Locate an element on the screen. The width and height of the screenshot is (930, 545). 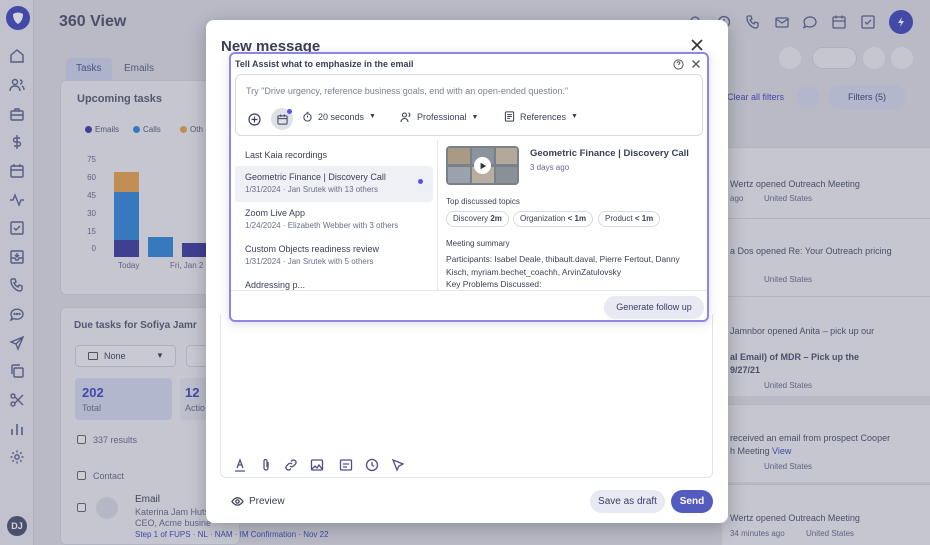
add-circle-icon is located at coordinates (254, 119).